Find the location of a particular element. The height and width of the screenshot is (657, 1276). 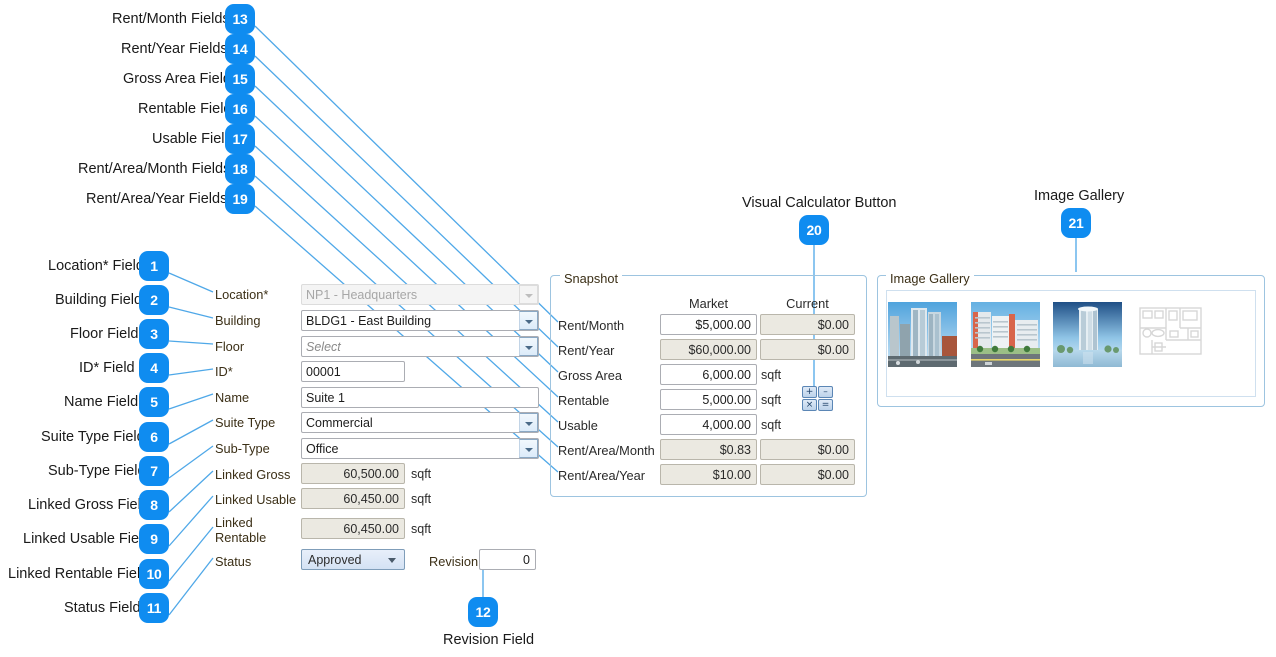

calculator-equals-key: = is located at coordinates (825, 405).